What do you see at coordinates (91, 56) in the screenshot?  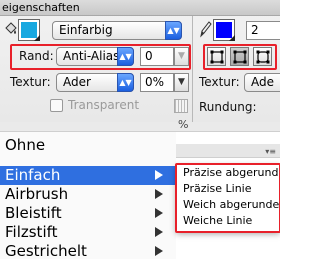 I see `rendering-value: Anti-Alias` at bounding box center [91, 56].